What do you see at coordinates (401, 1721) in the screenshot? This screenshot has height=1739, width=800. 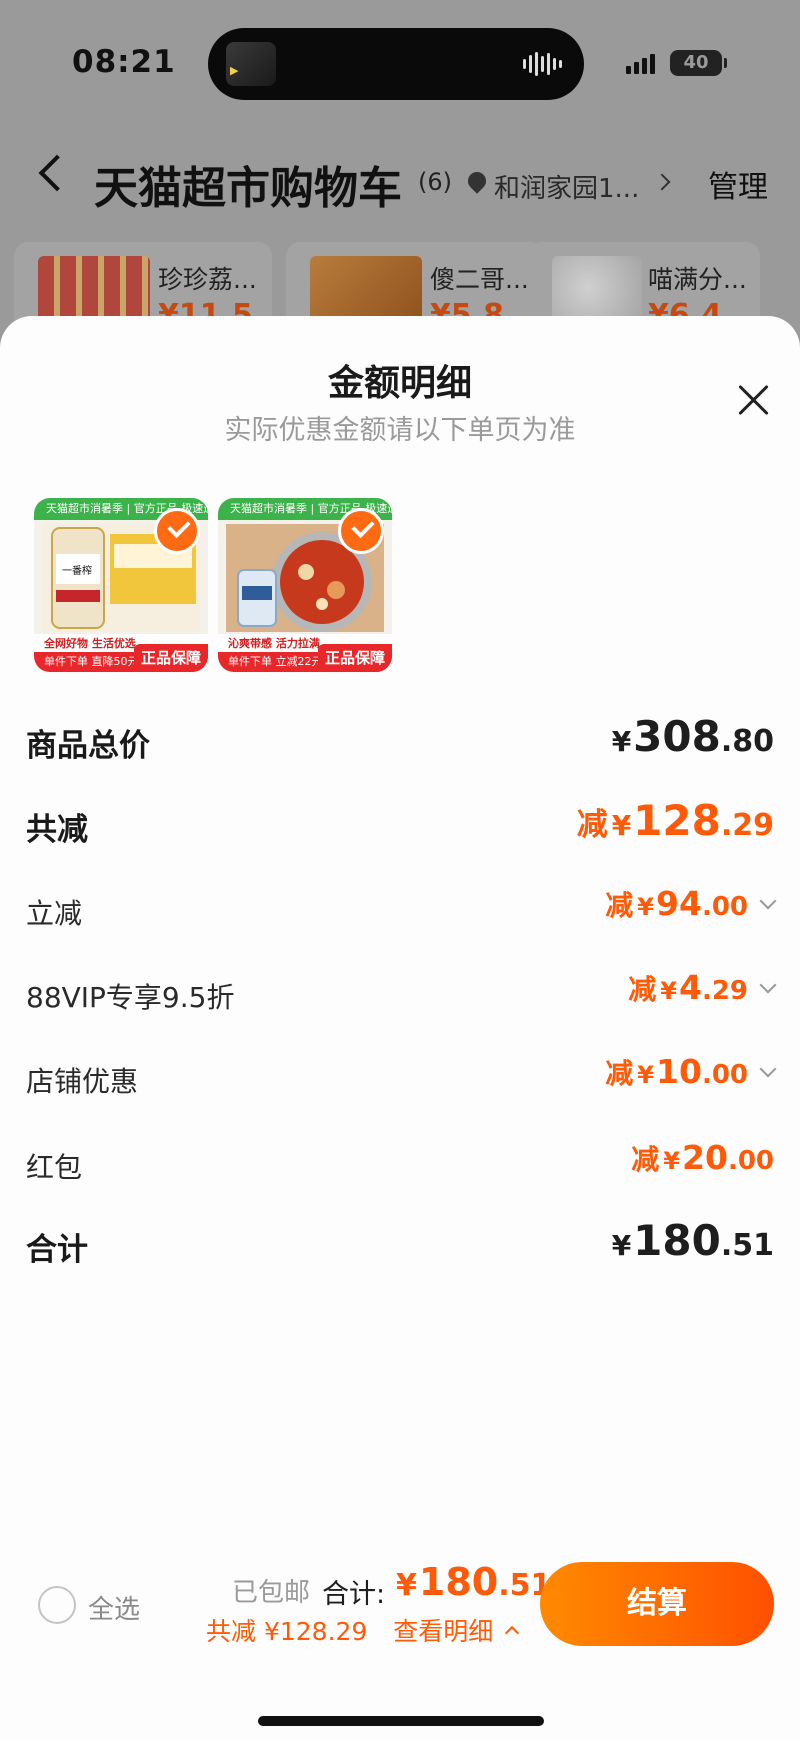 I see `home-indicator` at bounding box center [401, 1721].